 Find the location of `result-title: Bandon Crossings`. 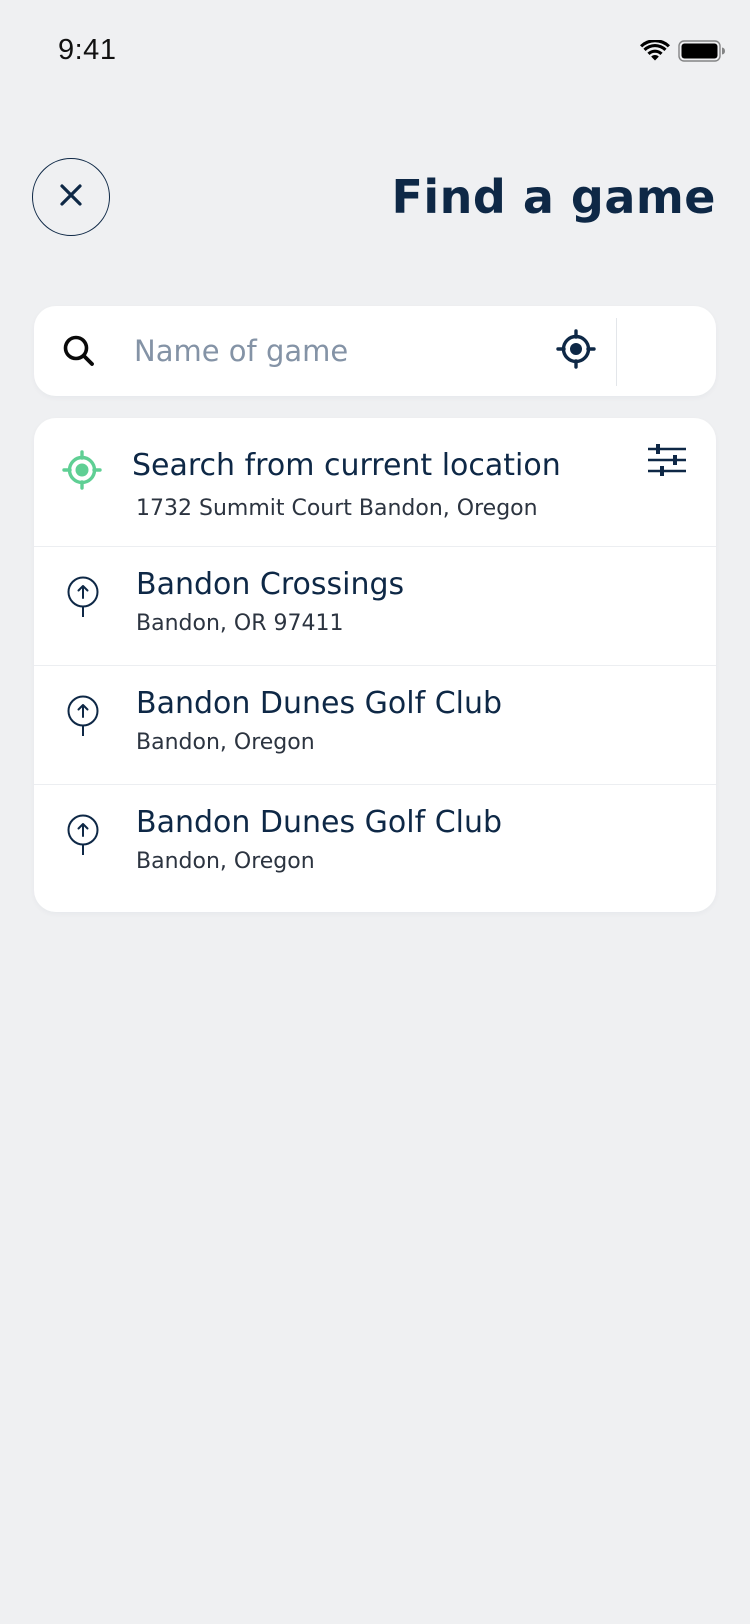

result-title: Bandon Crossings is located at coordinates (270, 584).